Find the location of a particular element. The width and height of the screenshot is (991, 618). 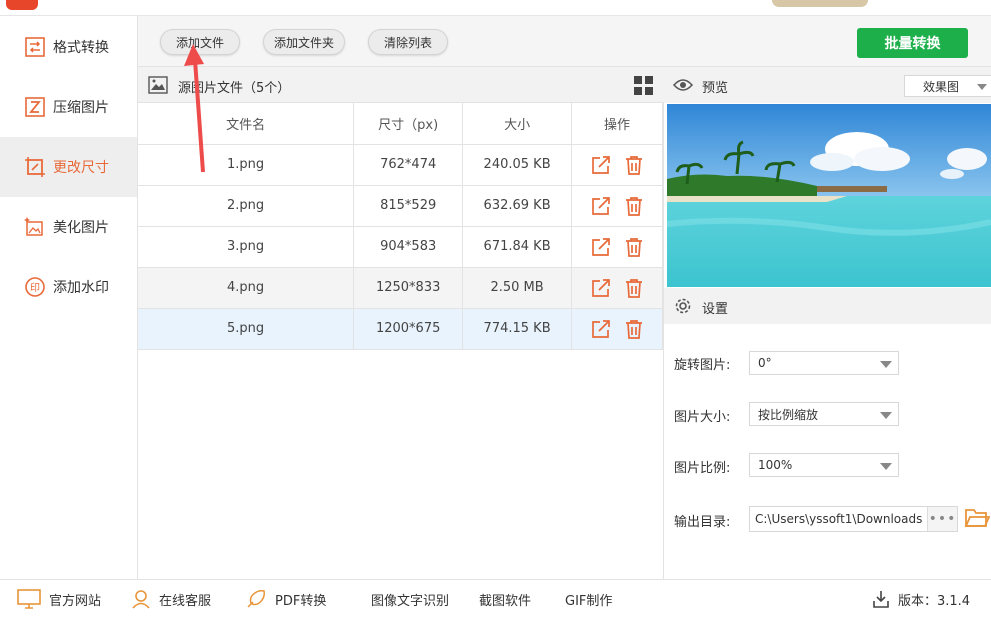

screenshot-software-link: 截图软件 is located at coordinates (505, 599).